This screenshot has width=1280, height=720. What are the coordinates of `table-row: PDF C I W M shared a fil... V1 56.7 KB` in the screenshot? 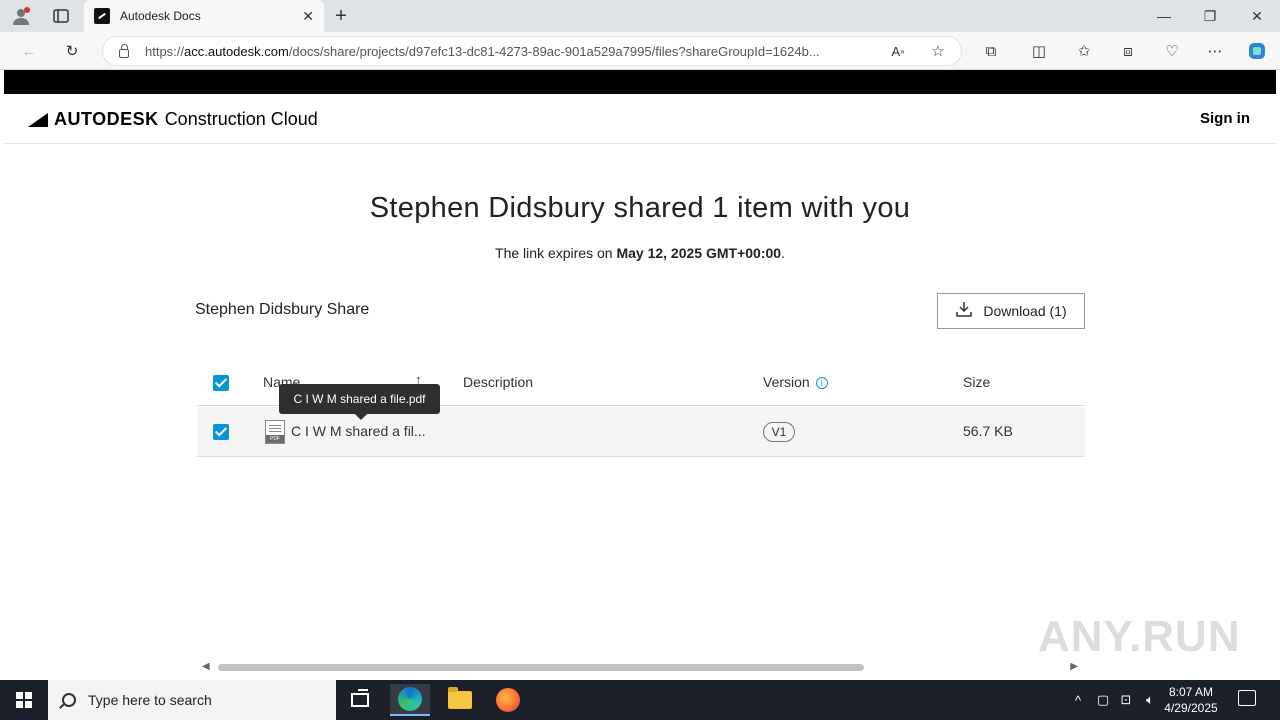 It's located at (641, 432).